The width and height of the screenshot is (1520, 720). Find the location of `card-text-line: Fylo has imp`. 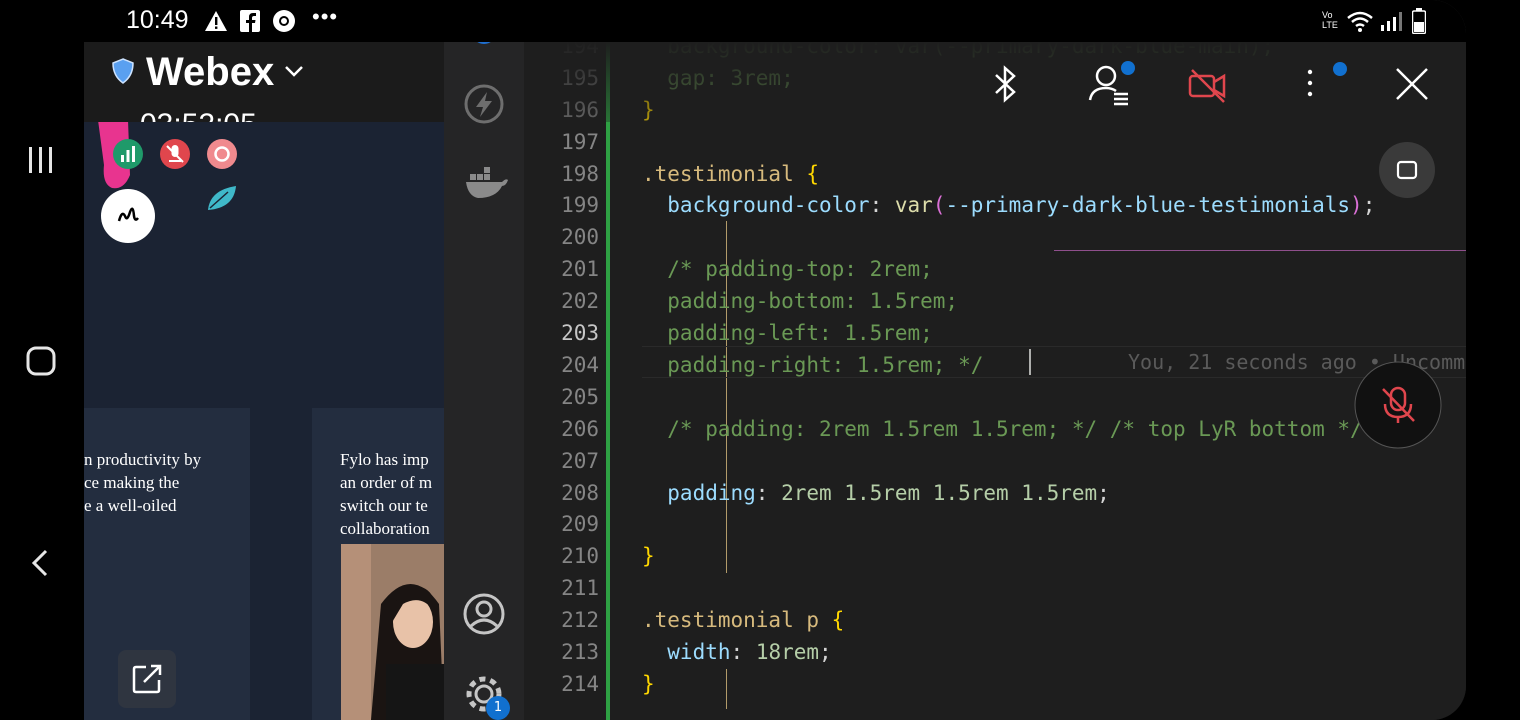

card-text-line: Fylo has imp is located at coordinates (384, 459).